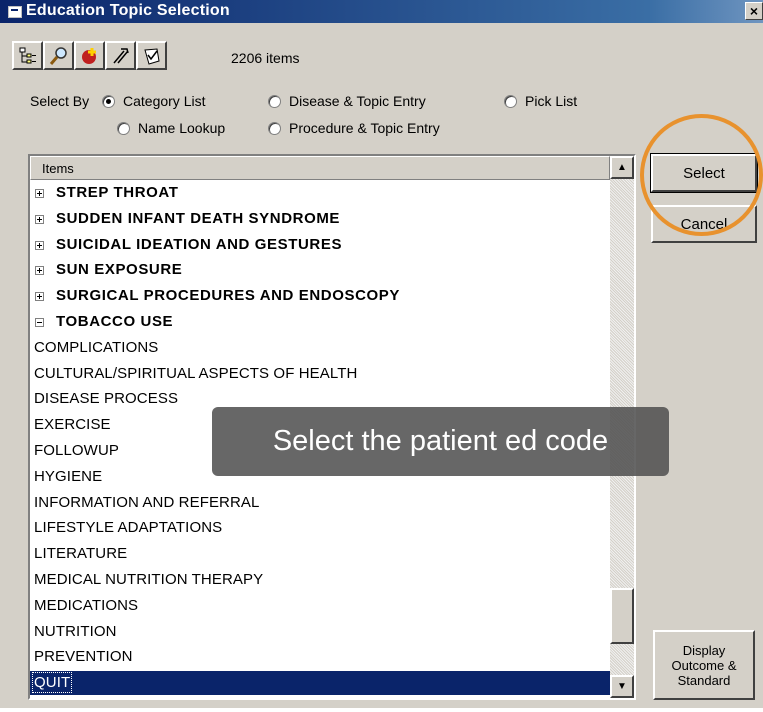 The width and height of the screenshot is (763, 712). I want to click on topic-row: MEDICAL NUTRITION THERAPY, so click(320, 580).